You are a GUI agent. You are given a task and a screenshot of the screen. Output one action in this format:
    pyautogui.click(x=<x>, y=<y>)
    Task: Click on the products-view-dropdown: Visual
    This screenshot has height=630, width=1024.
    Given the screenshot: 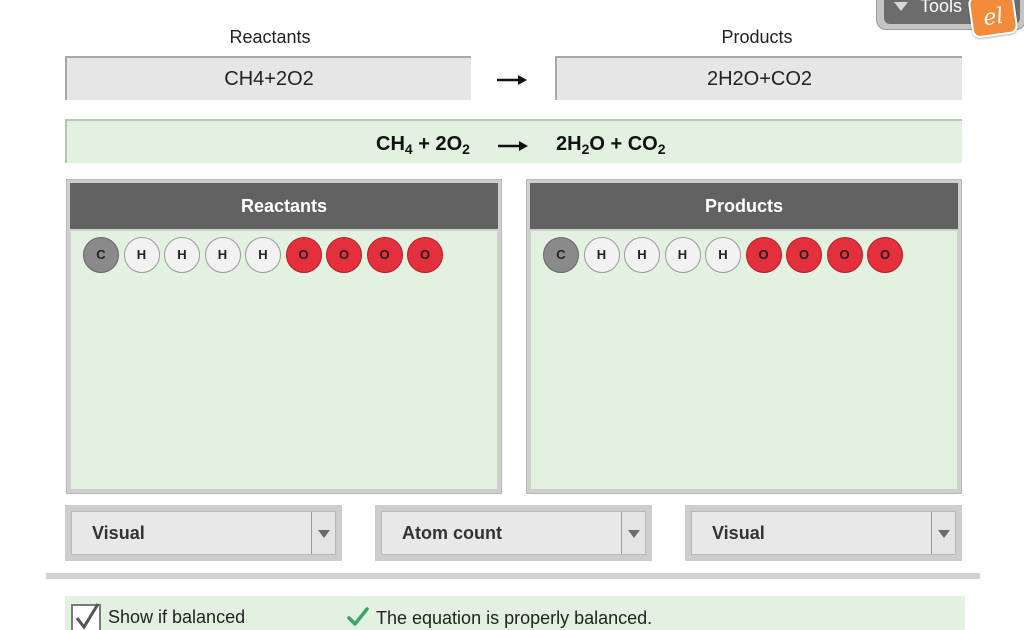 What is the action you would take?
    pyautogui.click(x=823, y=533)
    